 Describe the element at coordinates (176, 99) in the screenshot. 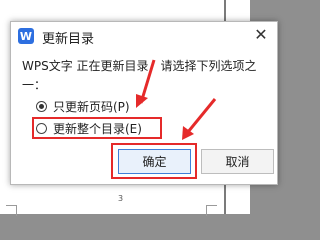

I see `annotation-arrows` at that location.